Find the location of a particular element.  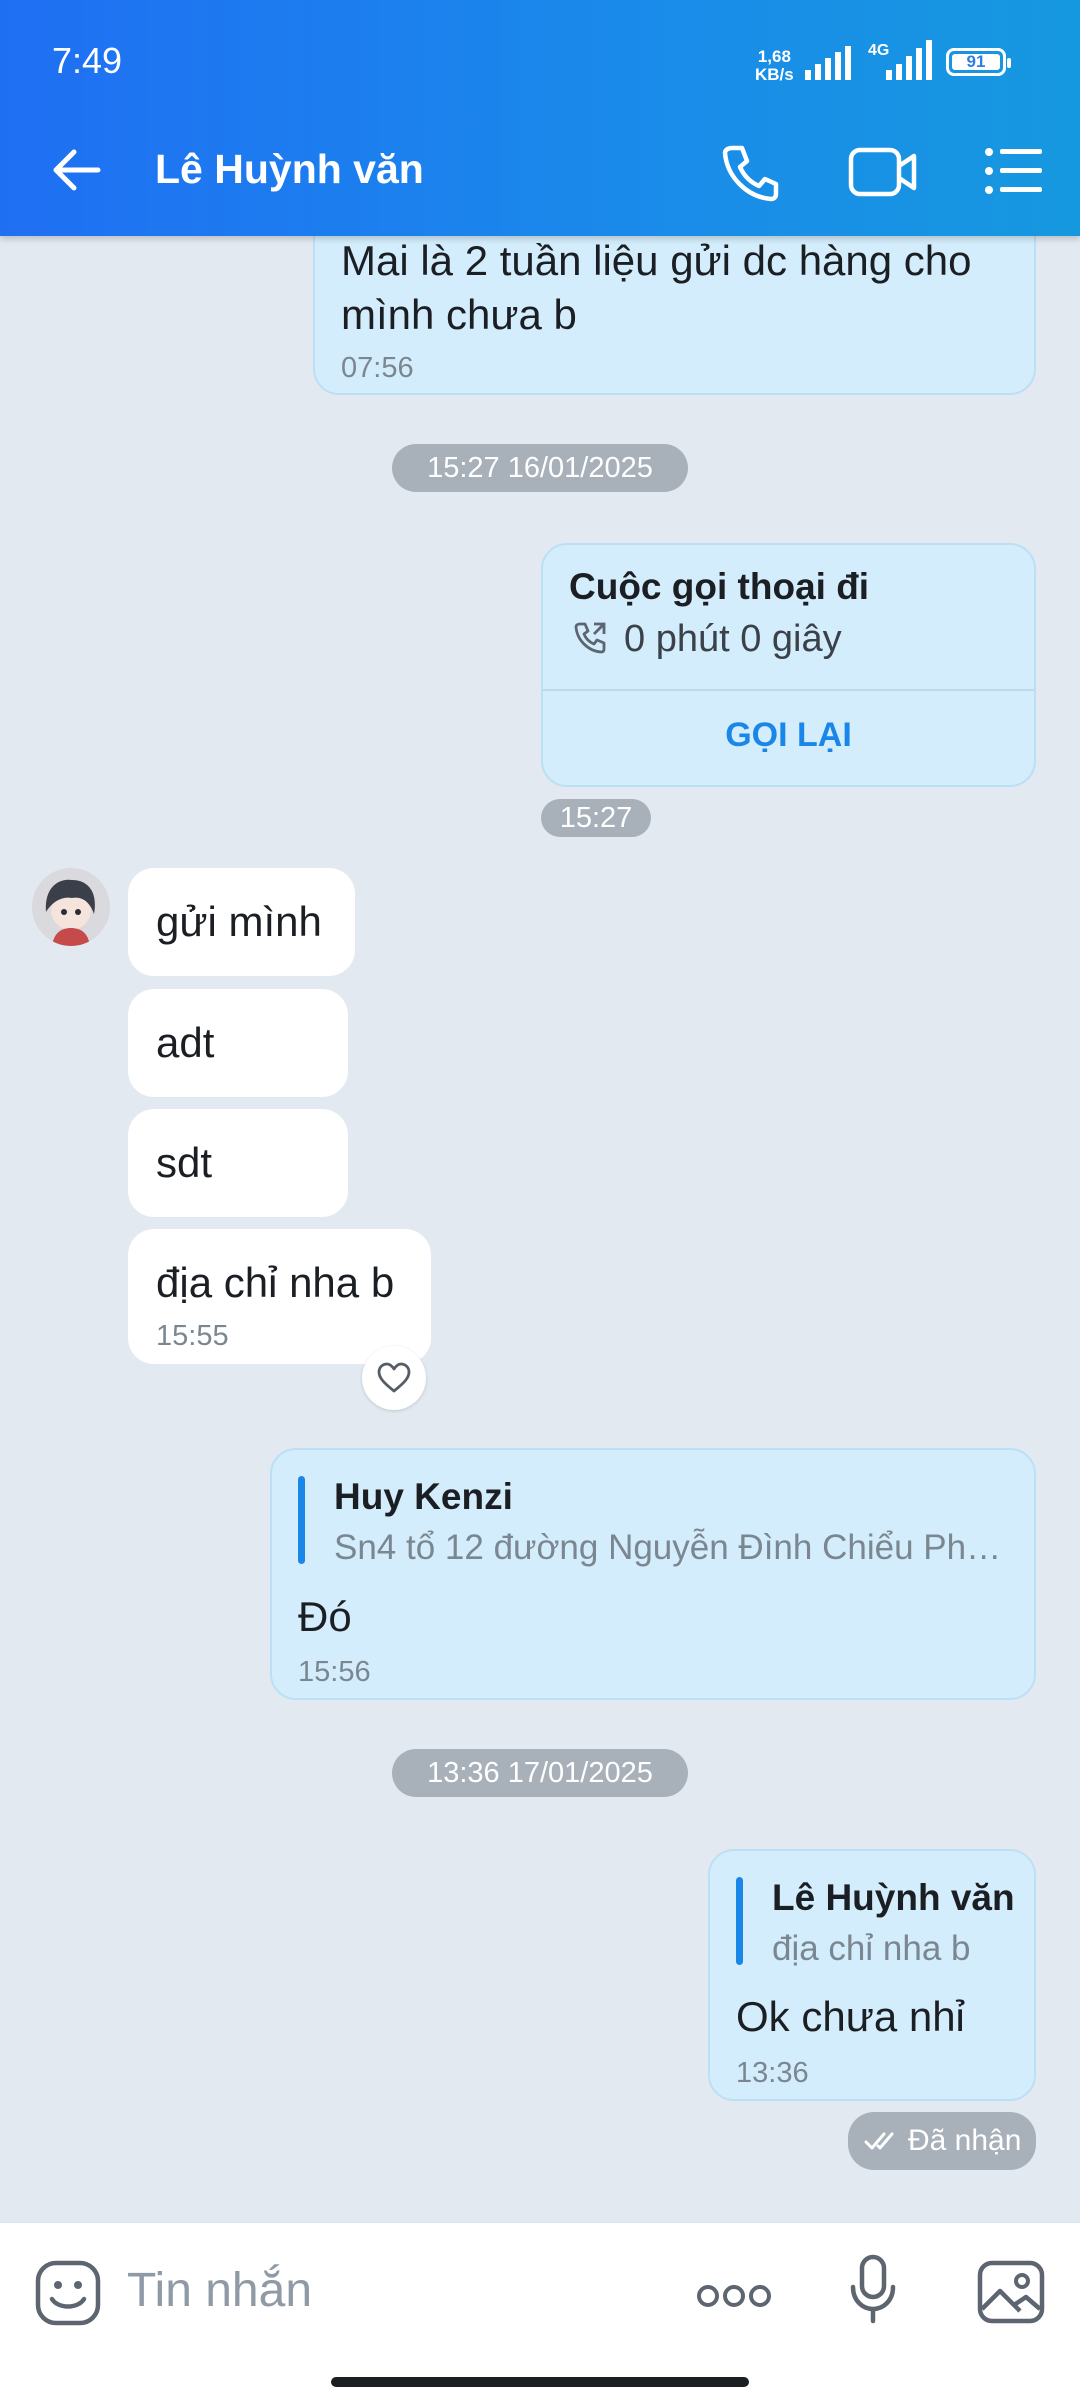

date-separator: 13:36 17/01/2025 is located at coordinates (540, 1773).